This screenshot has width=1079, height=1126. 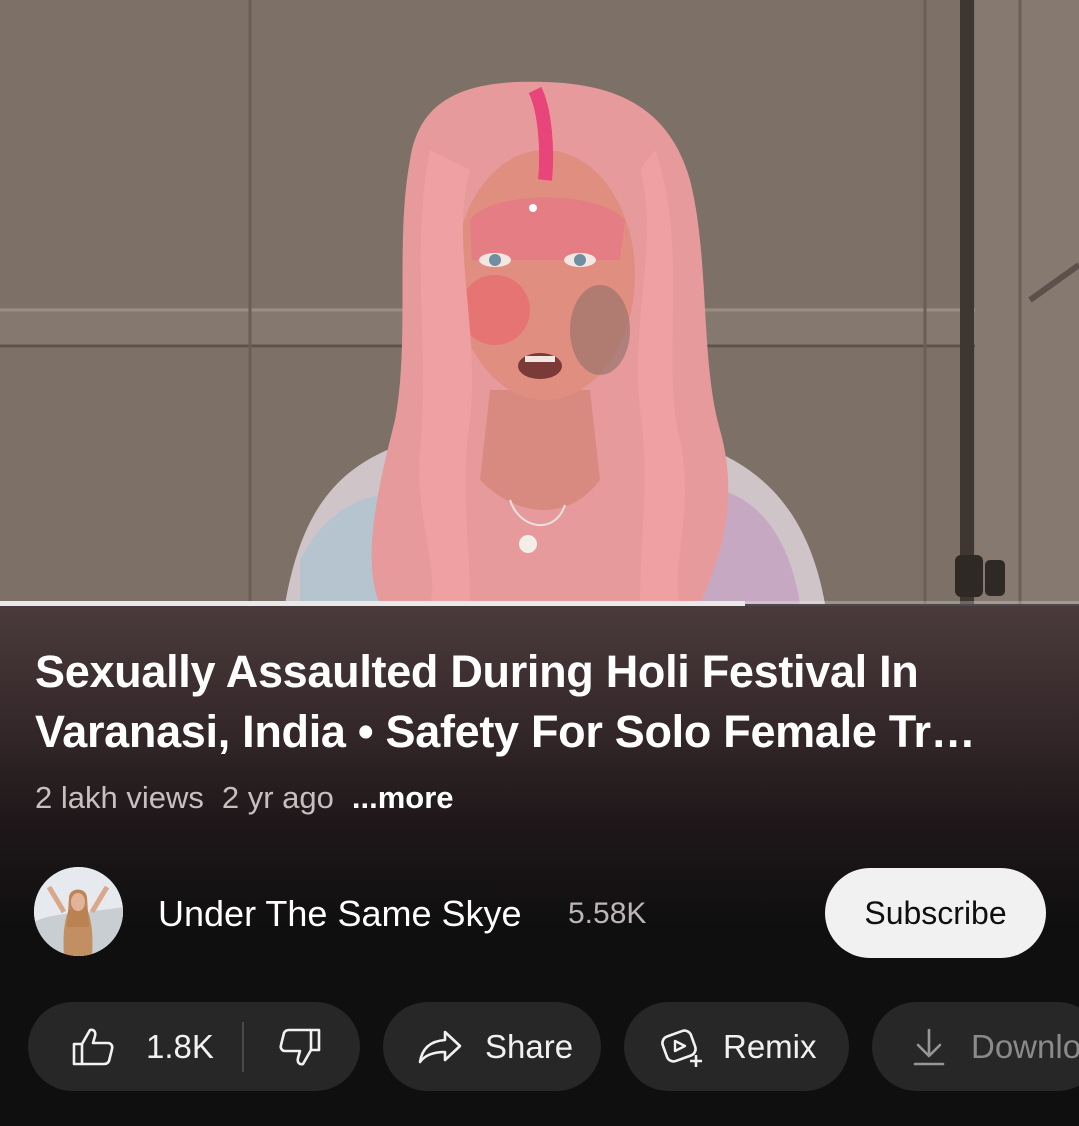 I want to click on remix-button: Remix, so click(x=736, y=1046).